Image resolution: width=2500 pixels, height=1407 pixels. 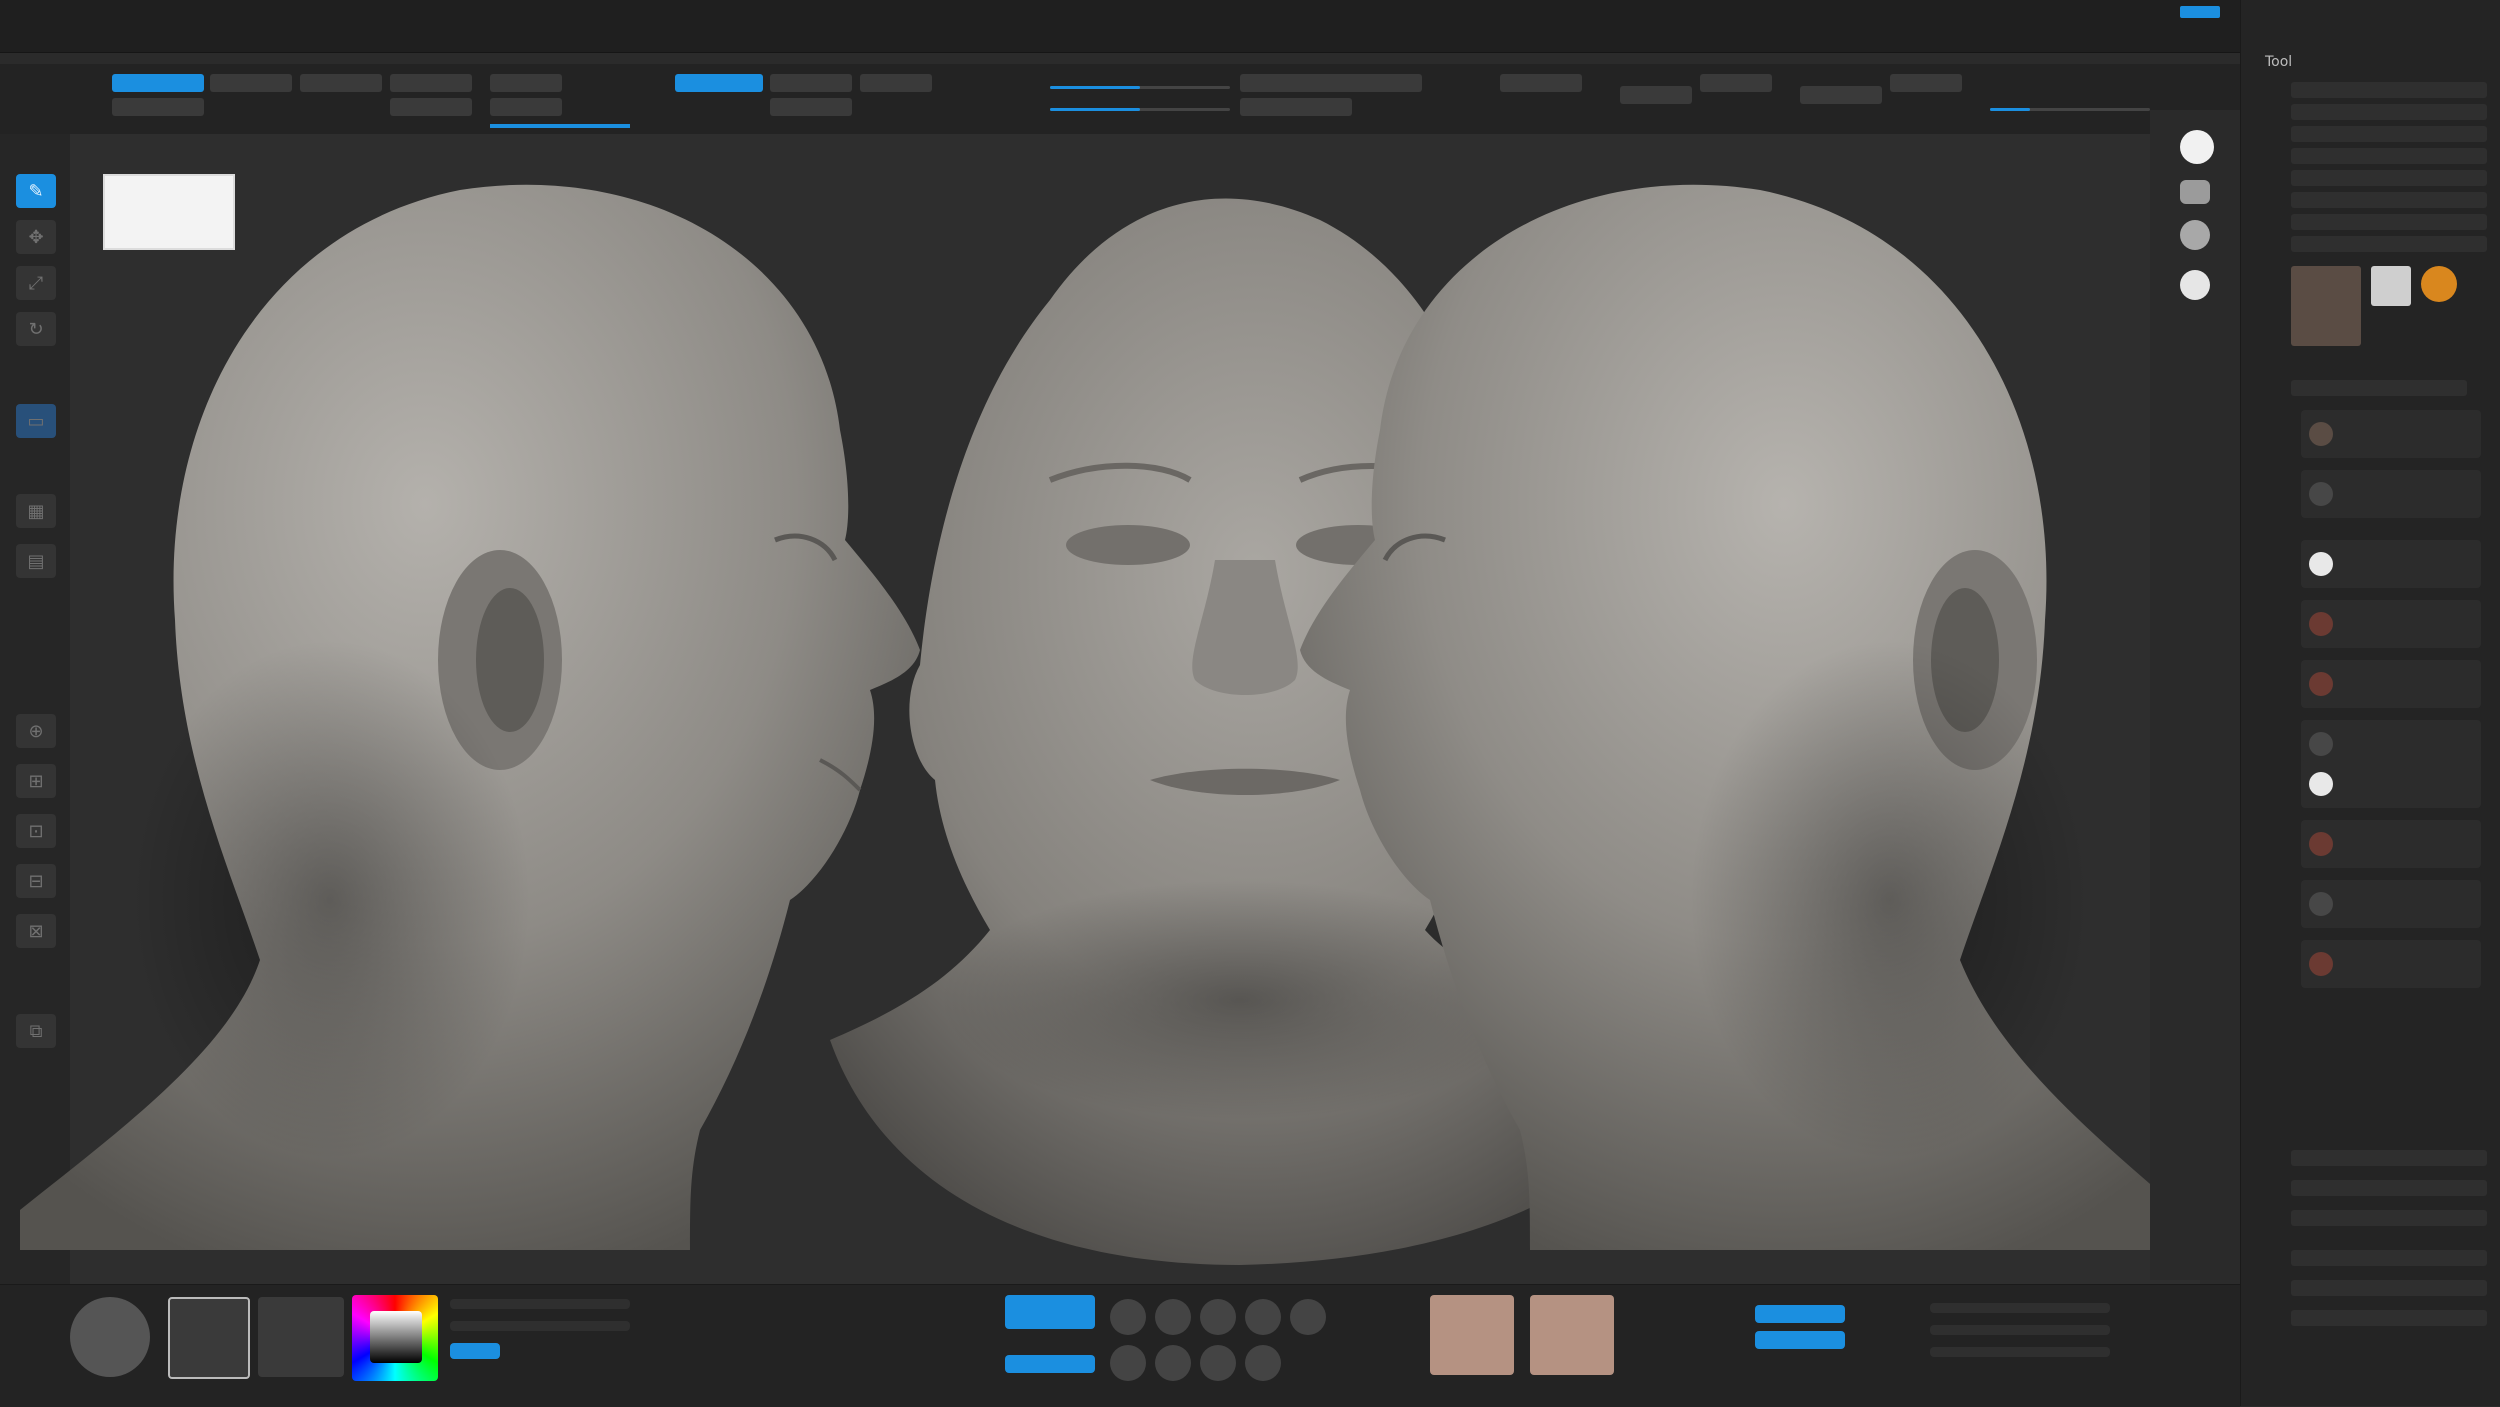 I want to click on material-ball, so click(x=2197, y=147).